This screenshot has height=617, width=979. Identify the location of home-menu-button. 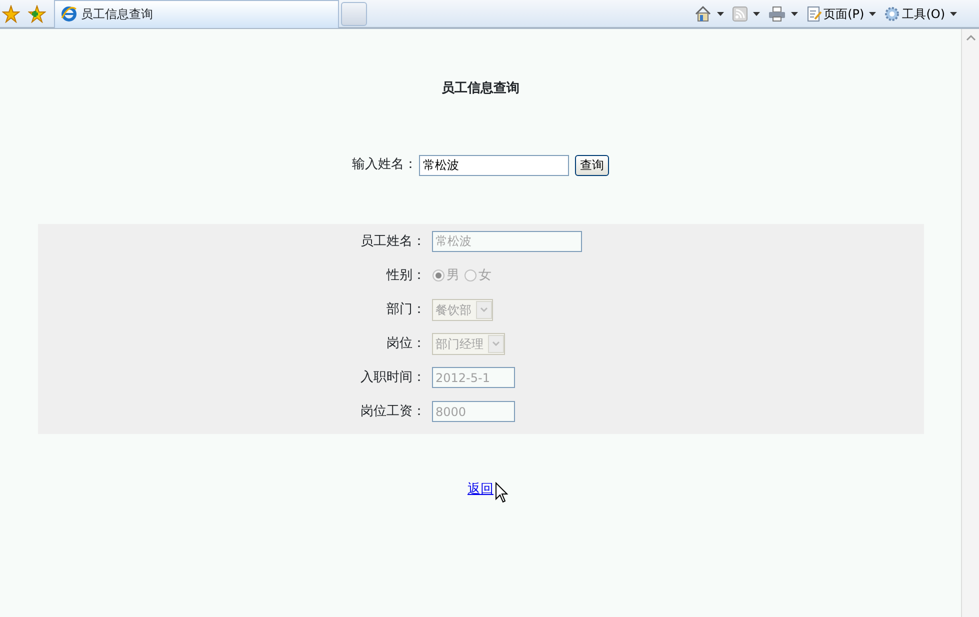
(709, 13).